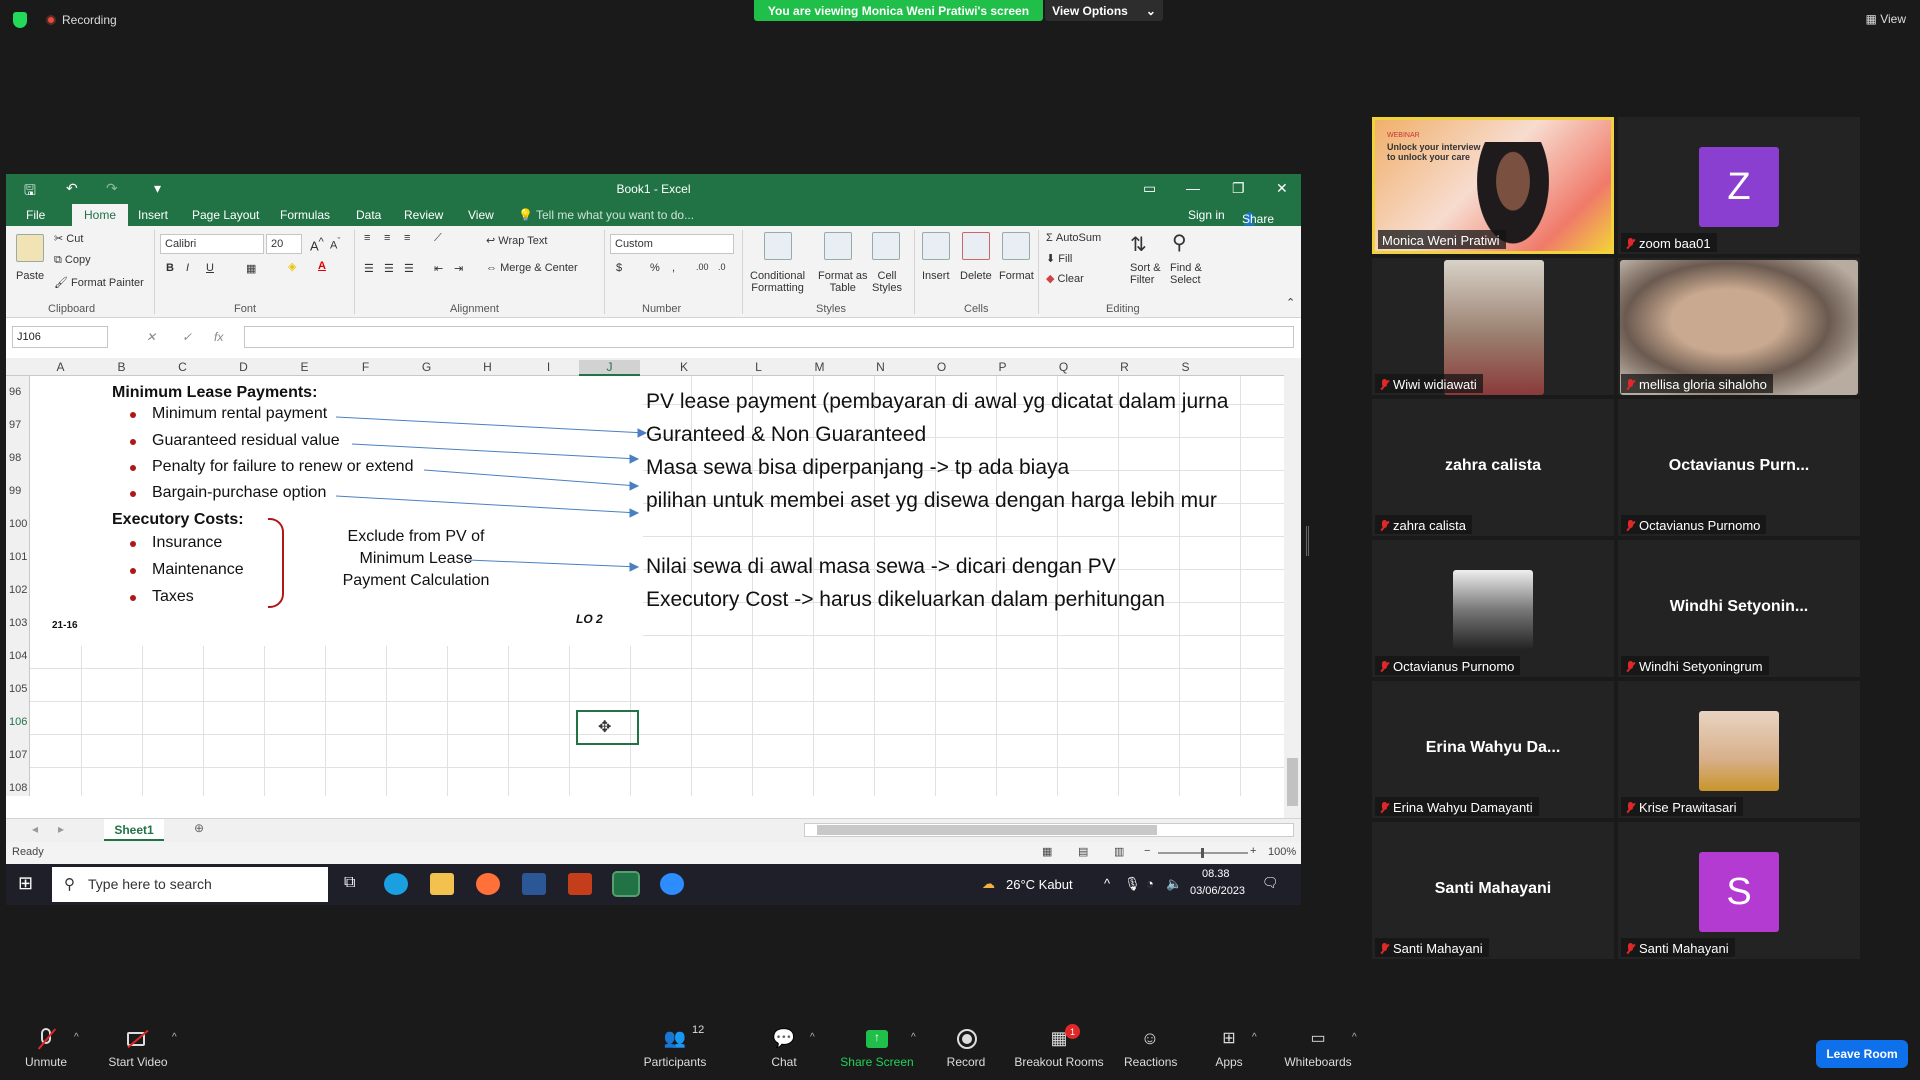 The width and height of the screenshot is (1920, 1080). What do you see at coordinates (174, 1037) in the screenshot?
I see `video-options-icon: ^` at bounding box center [174, 1037].